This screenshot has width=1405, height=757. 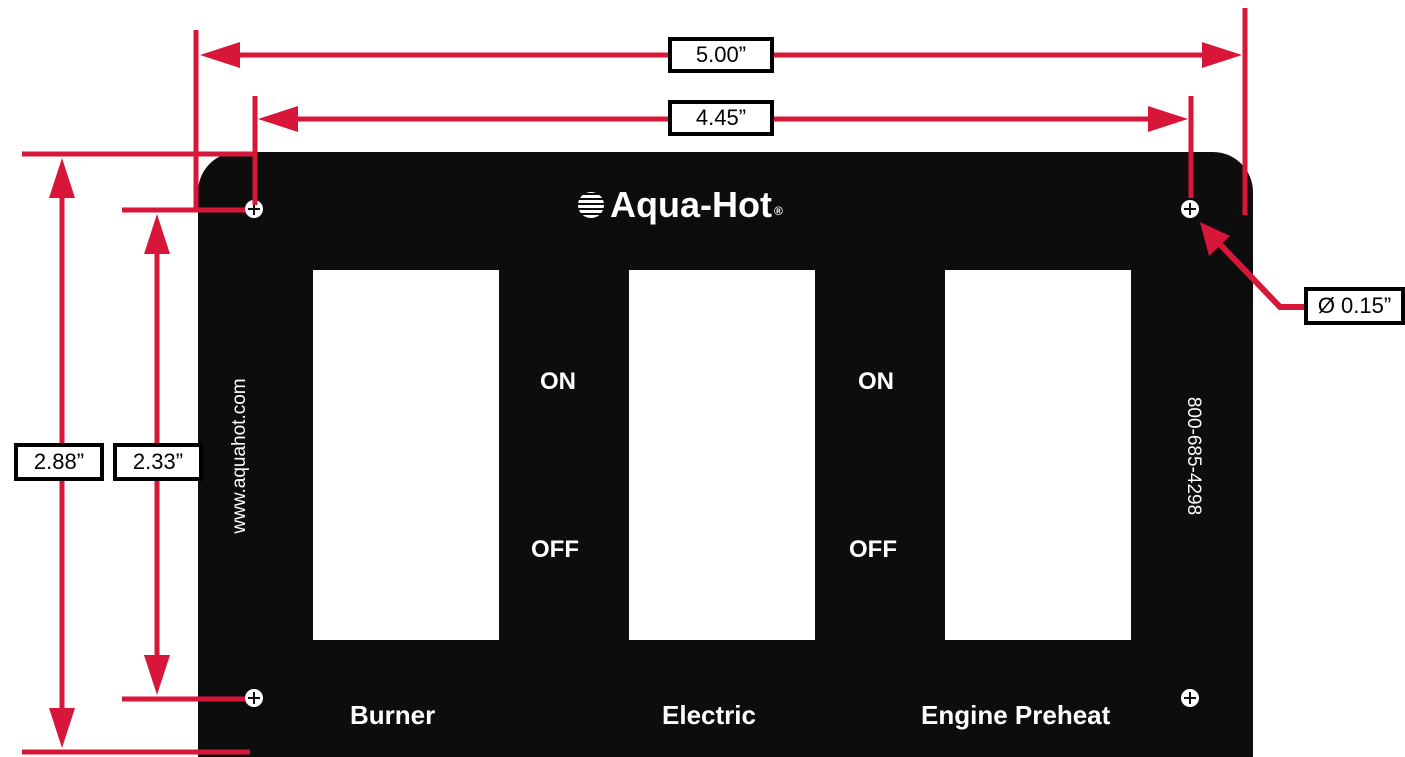 I want to click on dim-label-hole-width: 4.45”, so click(x=721, y=118).